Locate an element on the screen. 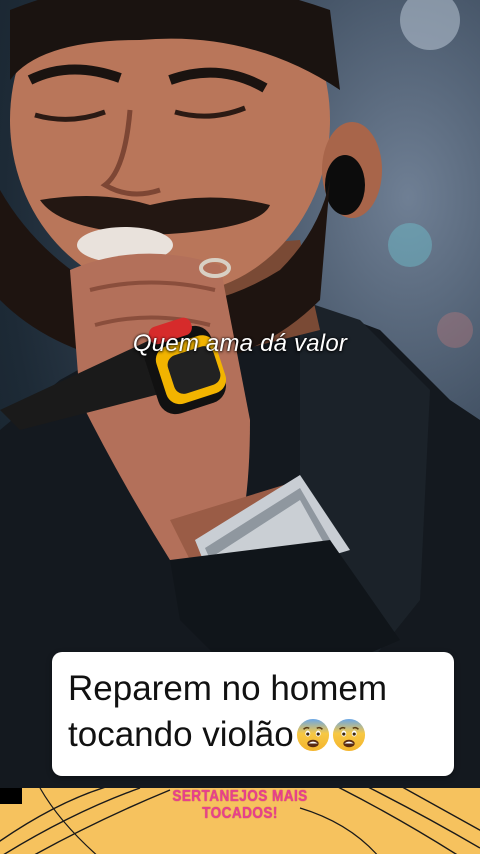 Image resolution: width=480 pixels, height=854 pixels. banner-title: SERTANEJOS MAIS TOCADOS! is located at coordinates (240, 805).